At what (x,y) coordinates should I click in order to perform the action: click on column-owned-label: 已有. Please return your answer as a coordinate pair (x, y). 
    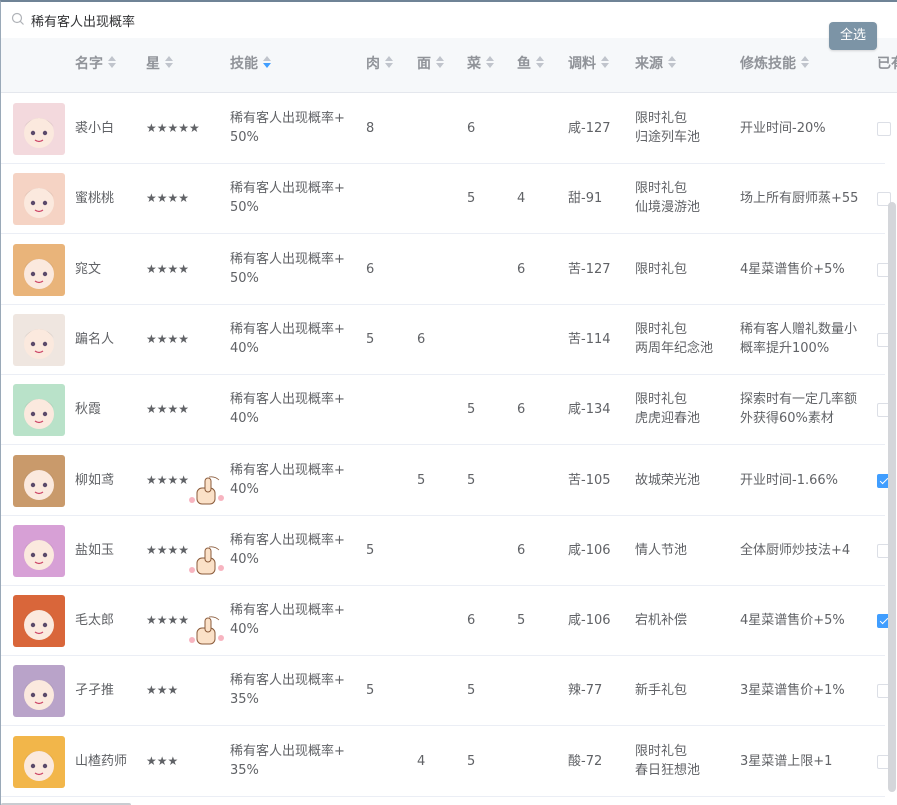
    Looking at the image, I should click on (887, 64).